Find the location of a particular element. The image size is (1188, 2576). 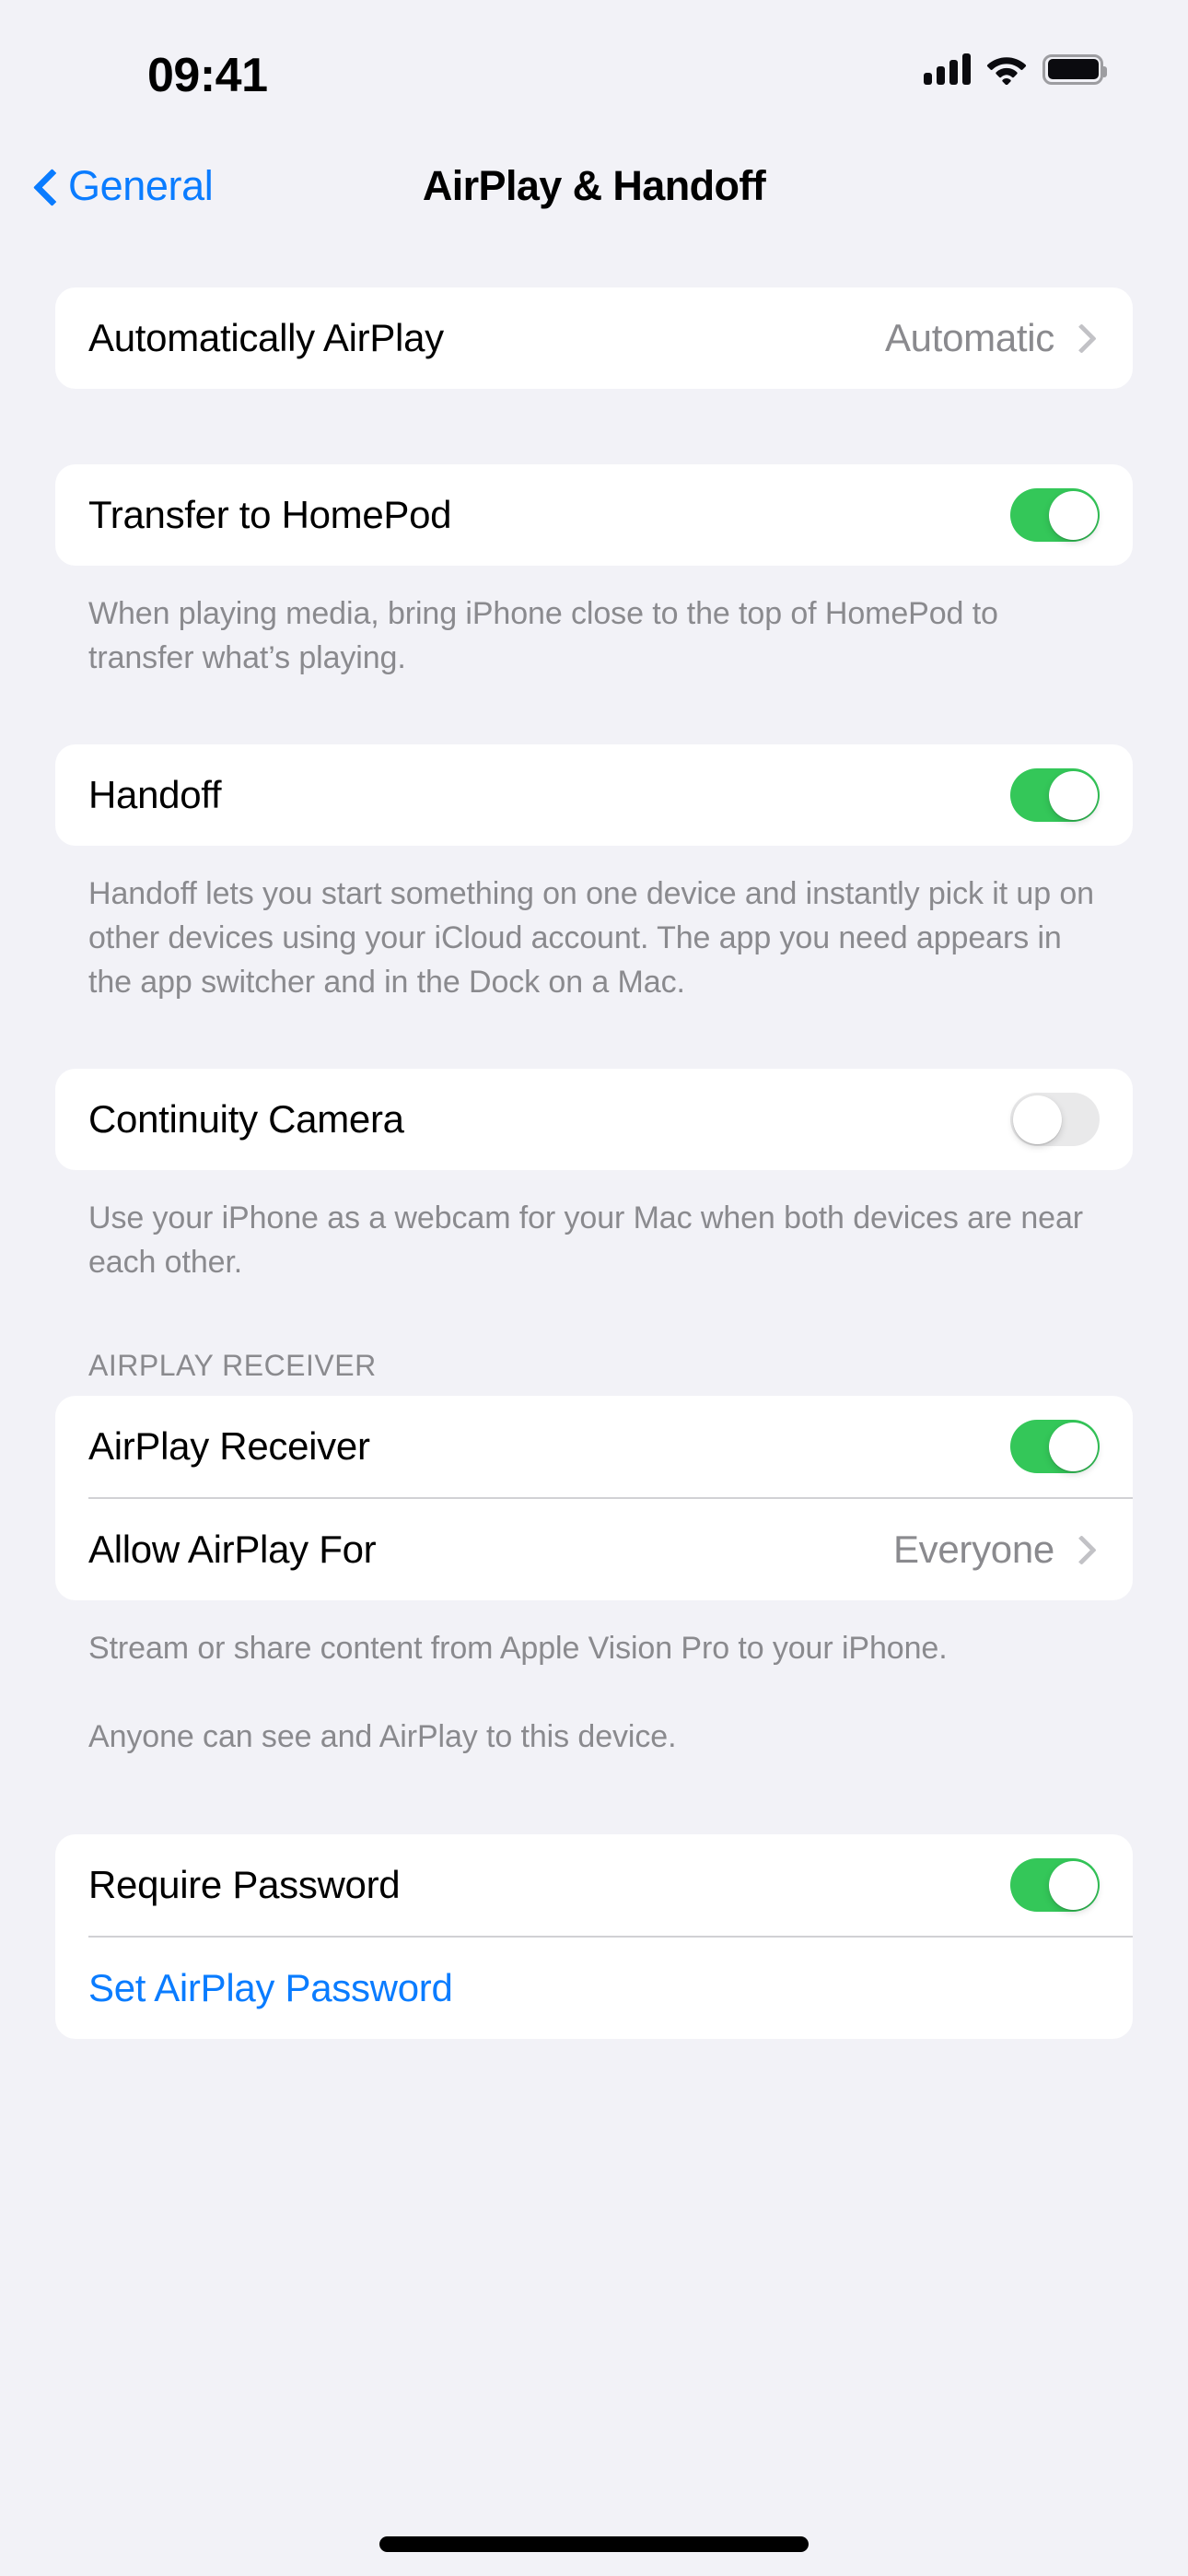

toggle-handoff is located at coordinates (1055, 795).